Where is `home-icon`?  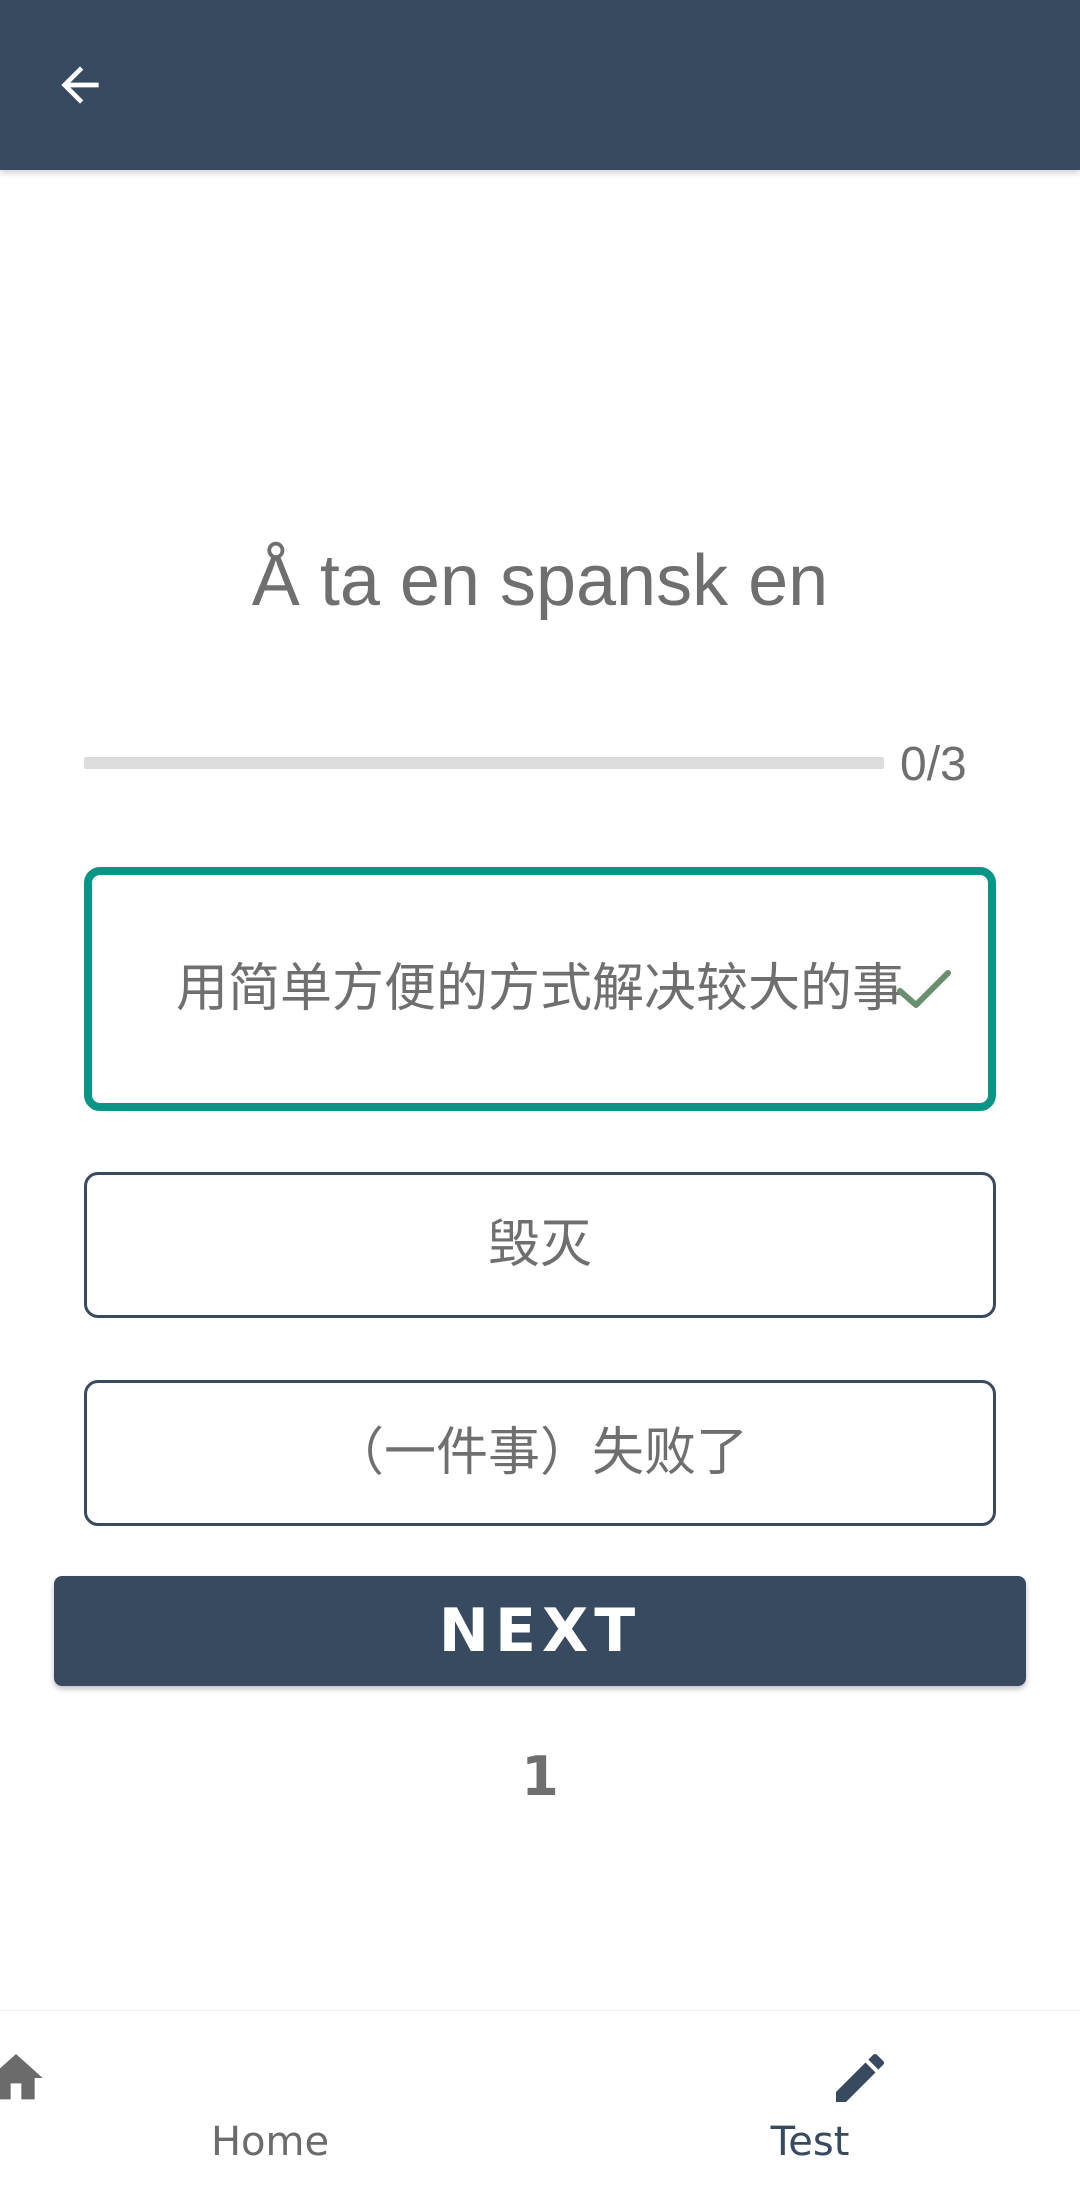 home-icon is located at coordinates (143, 2078).